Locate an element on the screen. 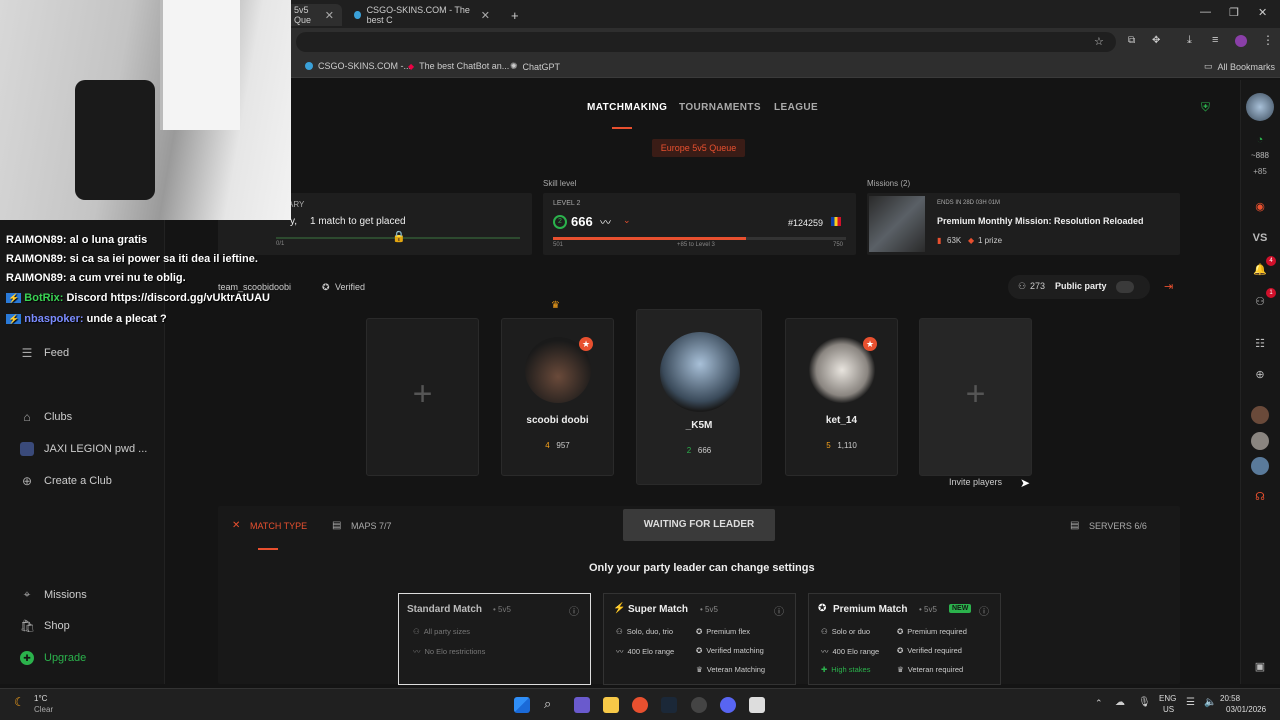 This screenshot has height=720, width=1280. bookmark-item: ✺ ChatGPT is located at coordinates (535, 66).